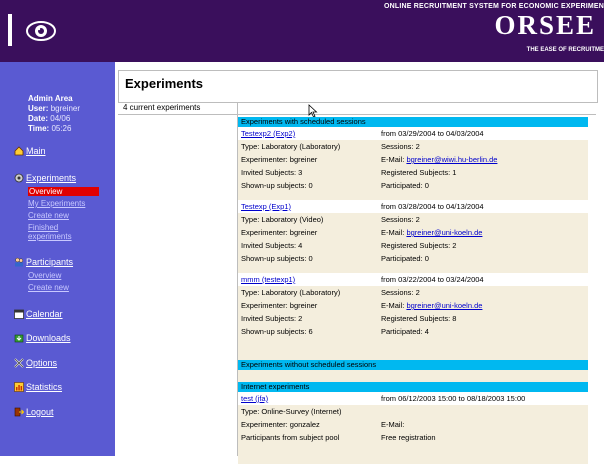 The height and width of the screenshot is (464, 604). What do you see at coordinates (290, 437) in the screenshot?
I see `participant-pool: Participants from subject pool` at bounding box center [290, 437].